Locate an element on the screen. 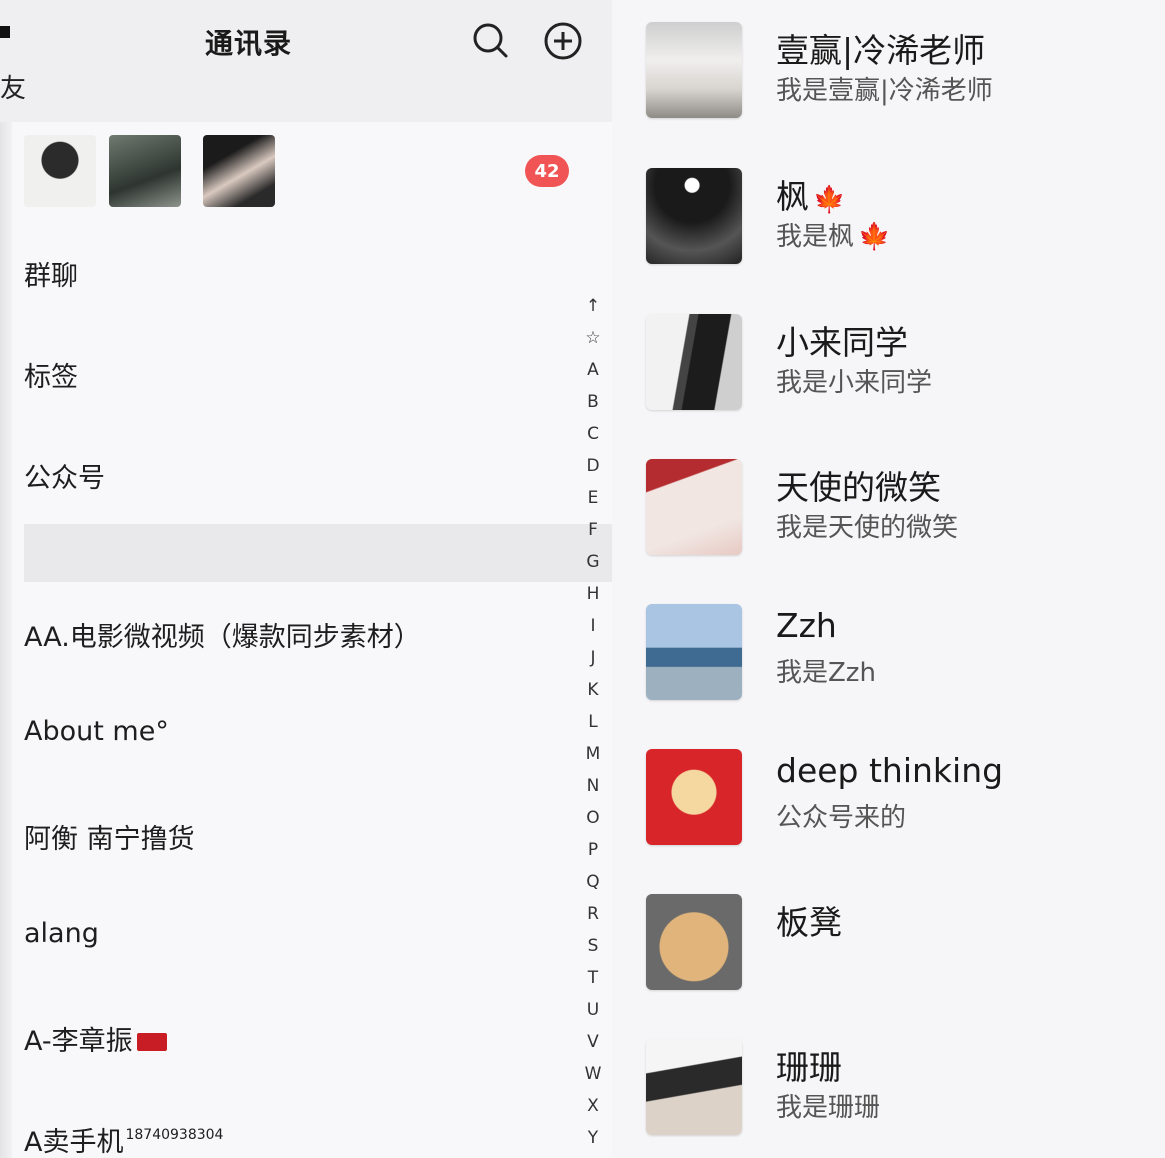 The height and width of the screenshot is (1158, 1165). contact-name: 壹赢|冷浠老师 is located at coordinates (881, 50).